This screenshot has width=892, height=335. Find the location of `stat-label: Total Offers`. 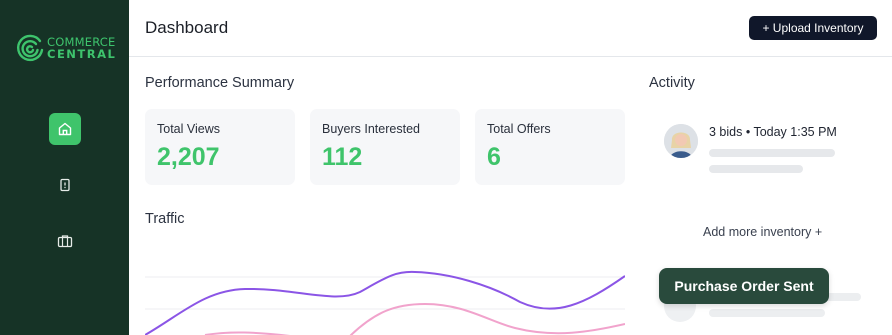

stat-label: Total Offers is located at coordinates (519, 129).